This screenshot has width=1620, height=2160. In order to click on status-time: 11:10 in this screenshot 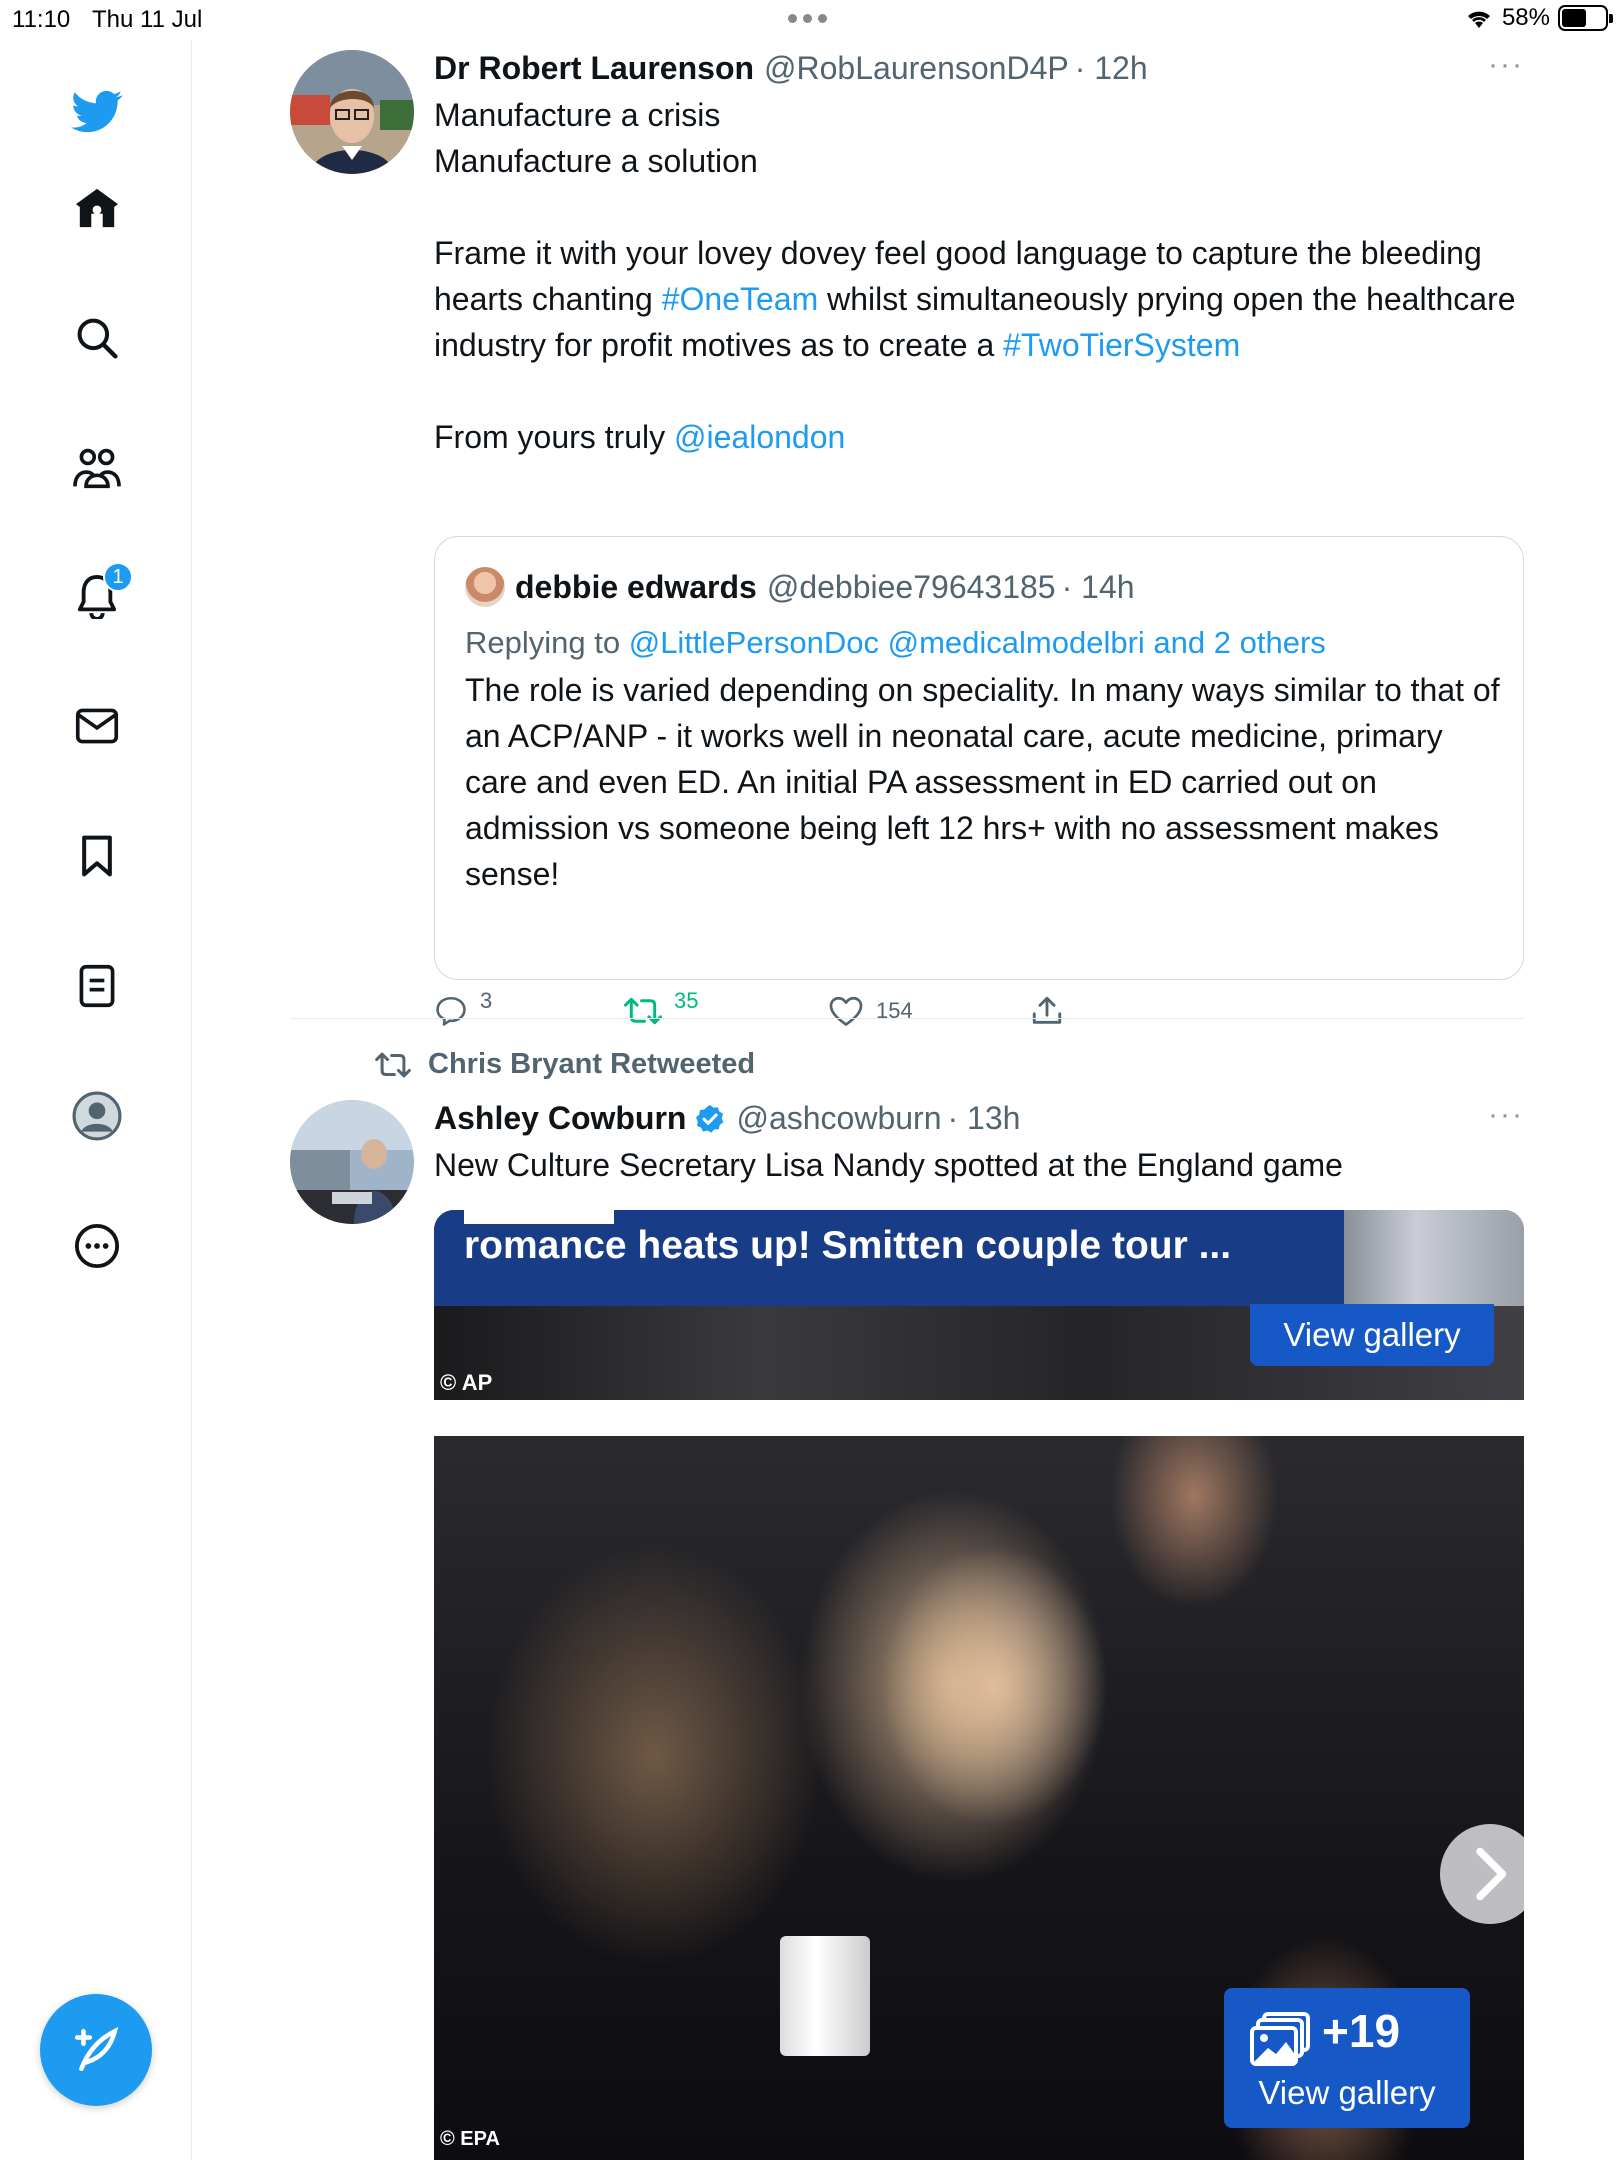, I will do `click(41, 19)`.